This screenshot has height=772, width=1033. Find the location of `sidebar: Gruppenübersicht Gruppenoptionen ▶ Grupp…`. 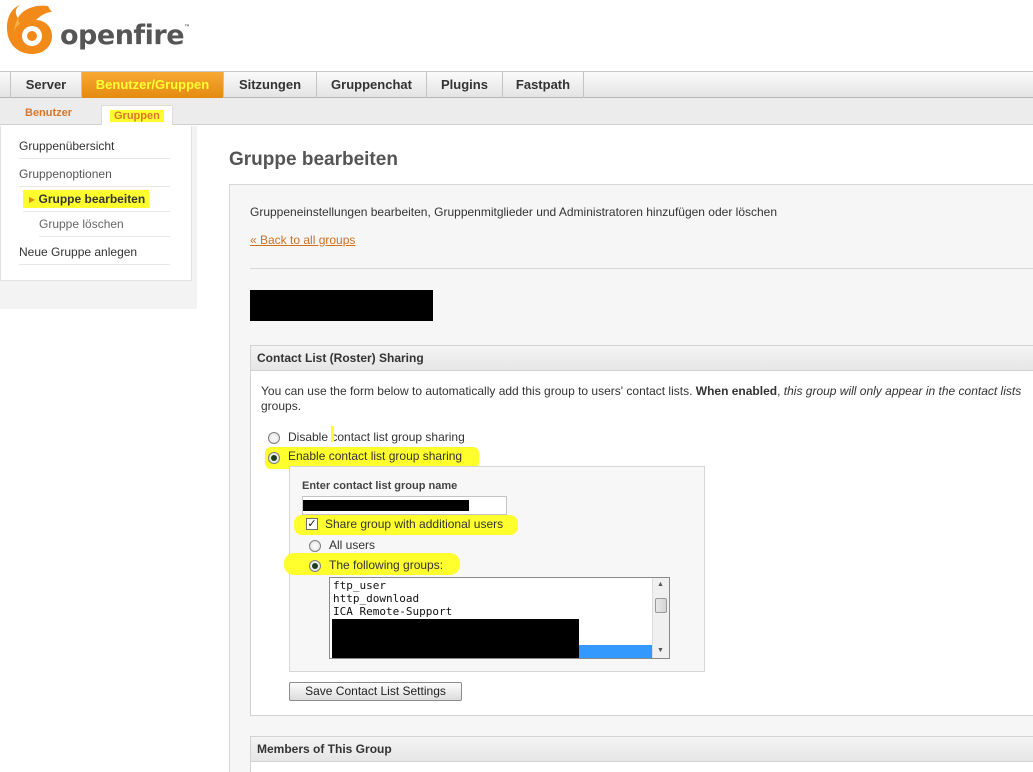

sidebar: Gruppenübersicht Gruppenoptionen ▶ Grupp… is located at coordinates (98, 217).